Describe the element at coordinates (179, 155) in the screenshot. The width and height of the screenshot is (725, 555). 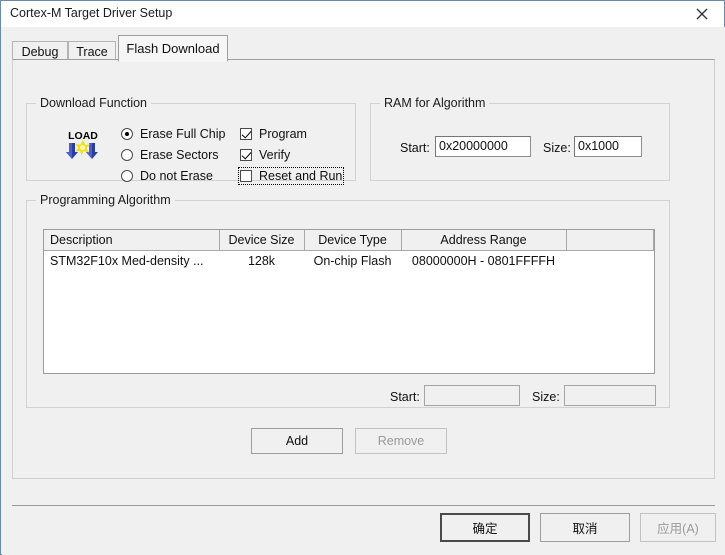
I see `radio-erase-sectors-label: Erase Sectors` at that location.